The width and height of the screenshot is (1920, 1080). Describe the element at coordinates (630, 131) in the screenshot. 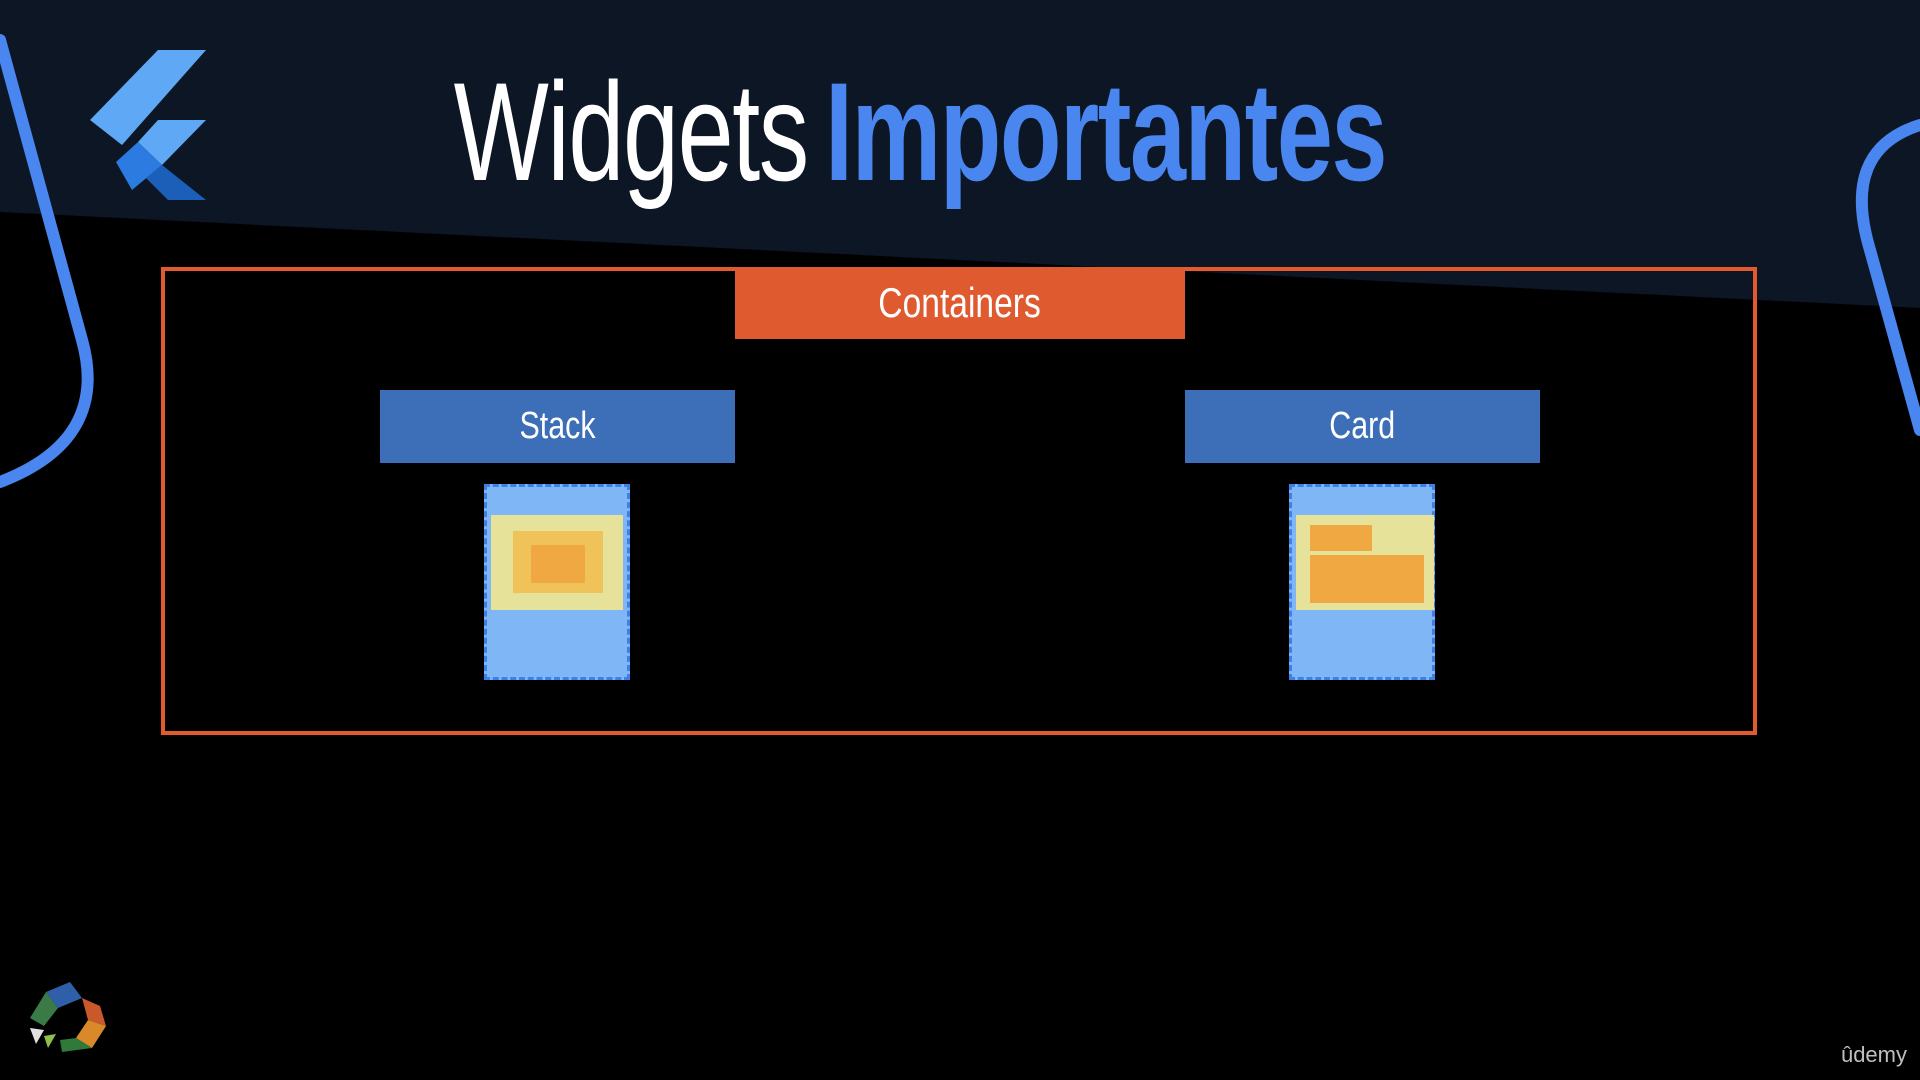

I see `title-word-1: Widgets` at that location.